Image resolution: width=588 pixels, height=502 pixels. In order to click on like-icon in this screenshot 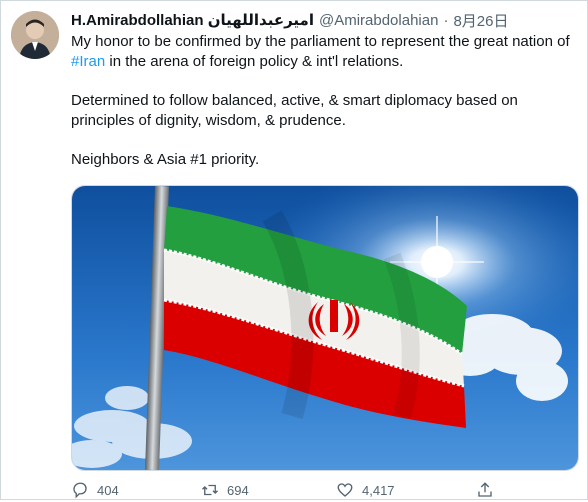, I will do `click(345, 490)`.